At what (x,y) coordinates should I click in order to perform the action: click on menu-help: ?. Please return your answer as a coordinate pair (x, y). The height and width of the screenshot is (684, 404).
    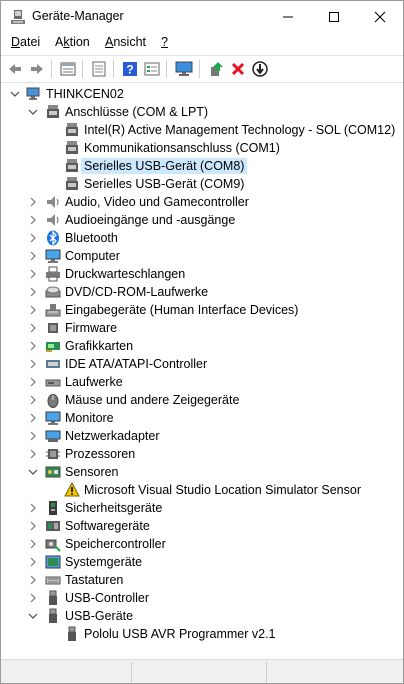
    Looking at the image, I should click on (164, 42).